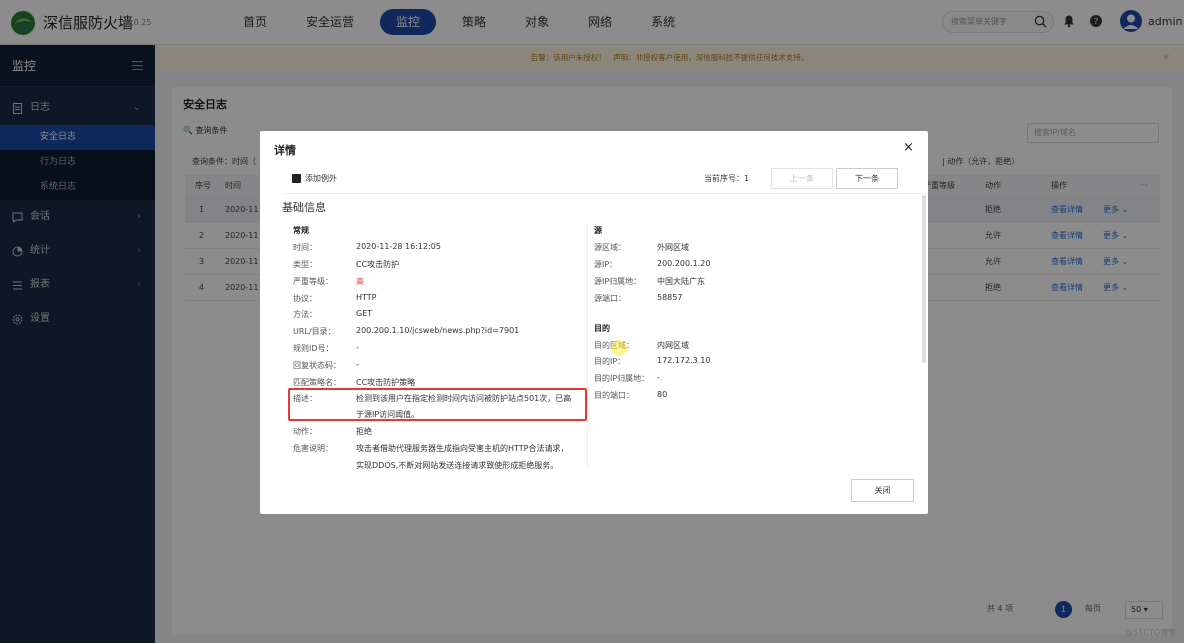 This screenshot has height=643, width=1184. Describe the element at coordinates (606, 264) in the screenshot. I see `field-label: 源IP：` at that location.